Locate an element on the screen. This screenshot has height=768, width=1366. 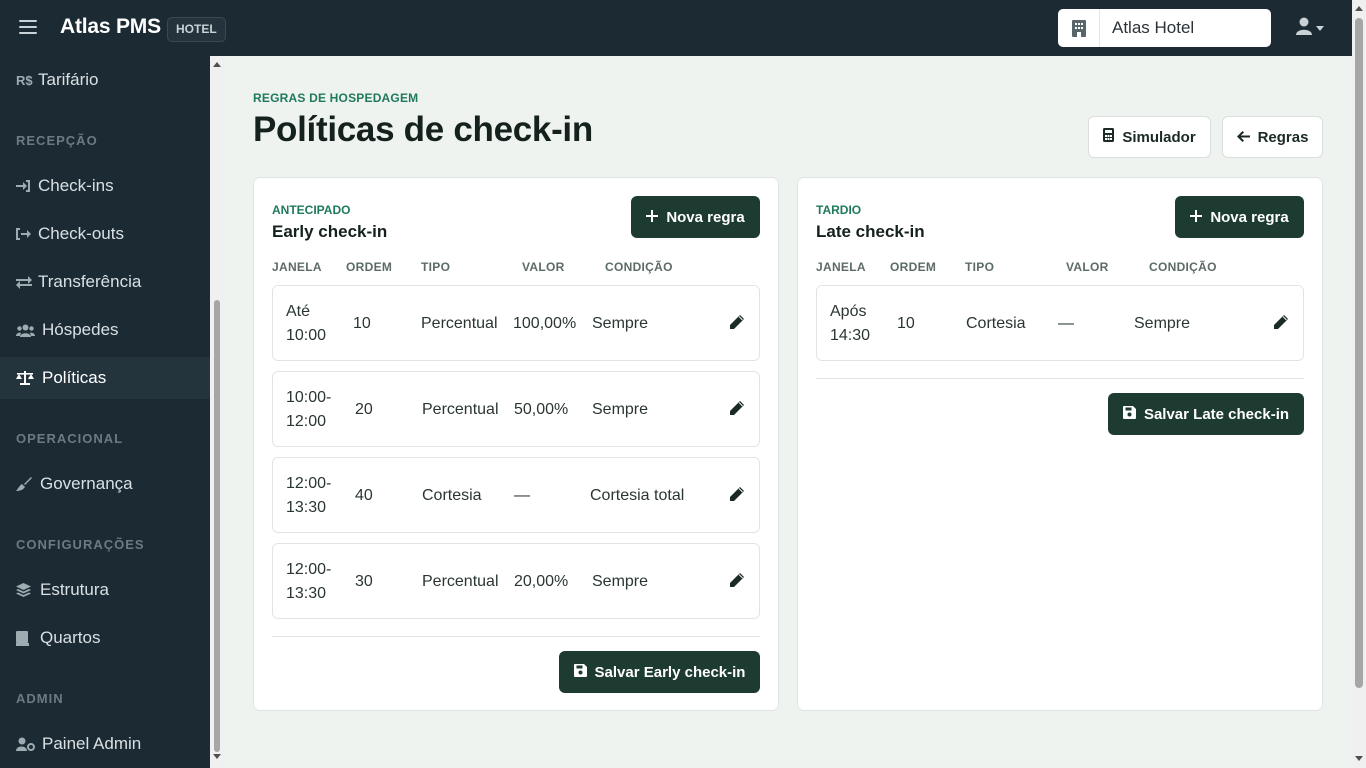
sidebar-item-check-outs: Check-outs is located at coordinates (105, 234).